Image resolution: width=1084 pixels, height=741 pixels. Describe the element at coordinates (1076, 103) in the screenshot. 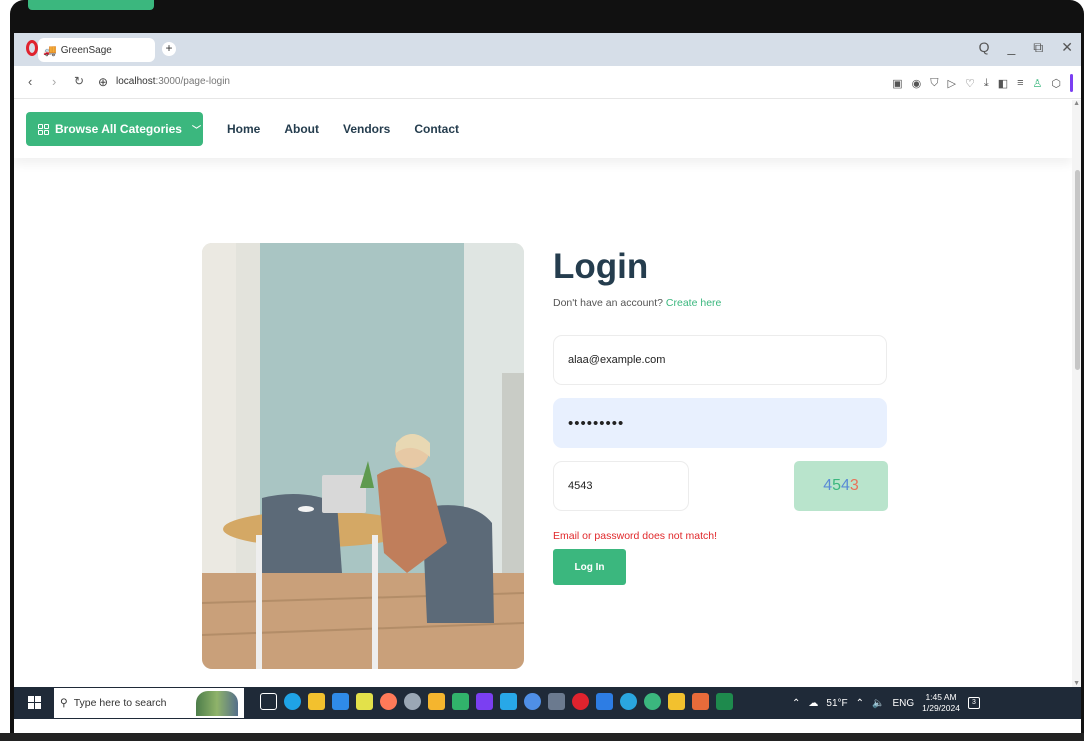

I see `scroll-up-icon: ▲` at that location.